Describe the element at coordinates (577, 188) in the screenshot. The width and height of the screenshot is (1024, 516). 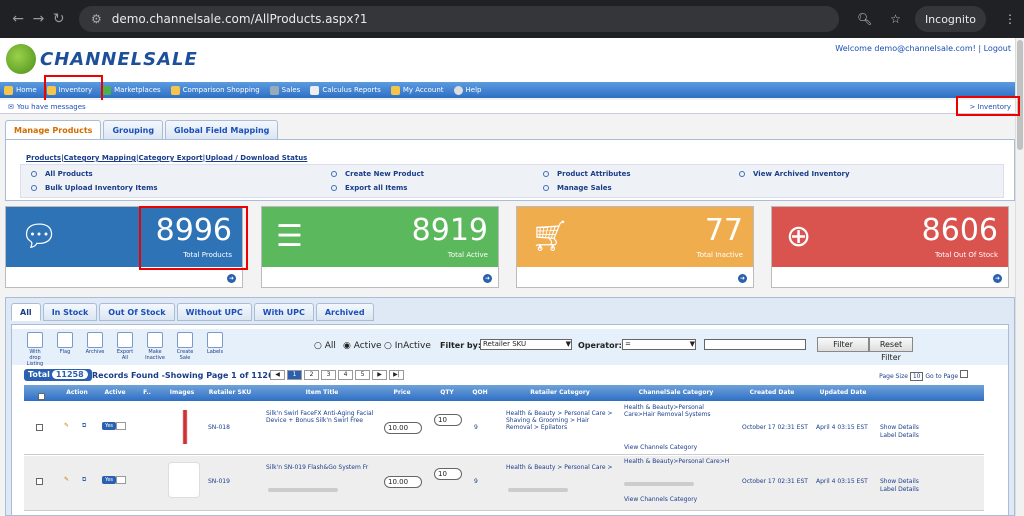
I see `action-manage-sales: Manage Sales` at that location.